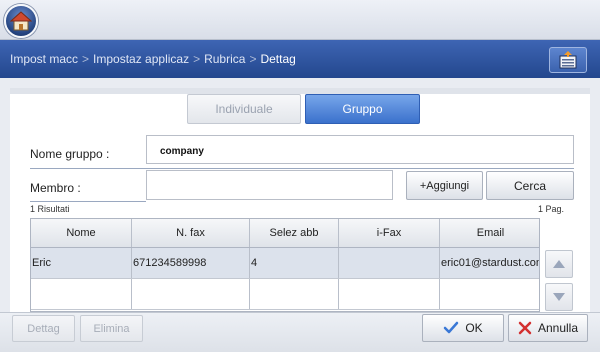 The height and width of the screenshot is (352, 600). I want to click on cell-email: eric01@stardust.com, so click(490, 263).